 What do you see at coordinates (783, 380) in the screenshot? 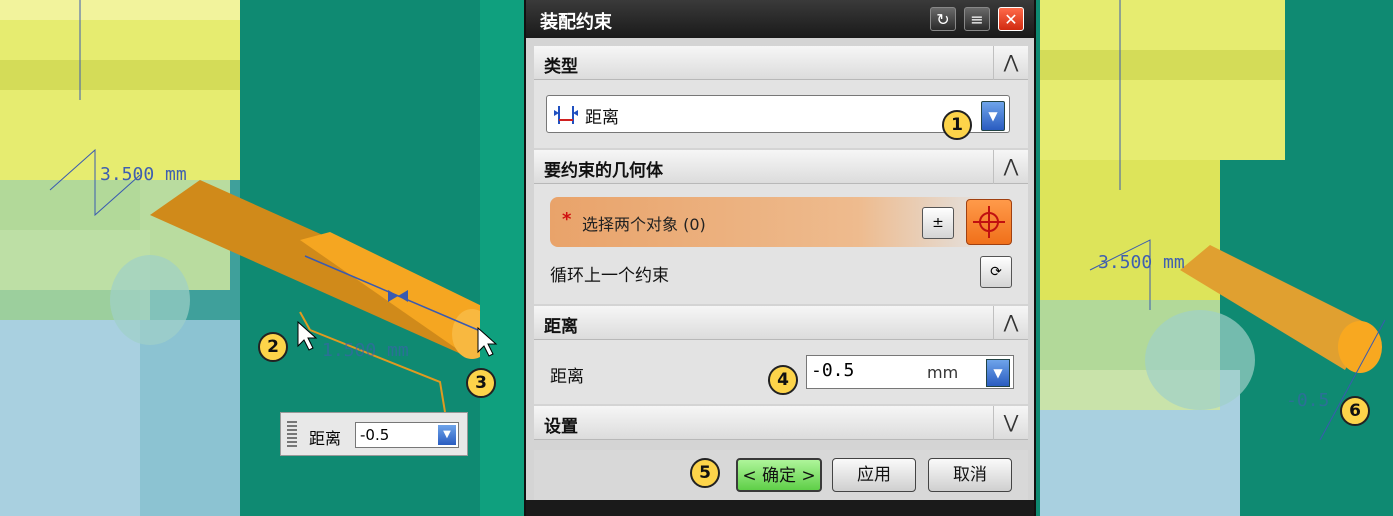
I see `callout-4: 4` at bounding box center [783, 380].